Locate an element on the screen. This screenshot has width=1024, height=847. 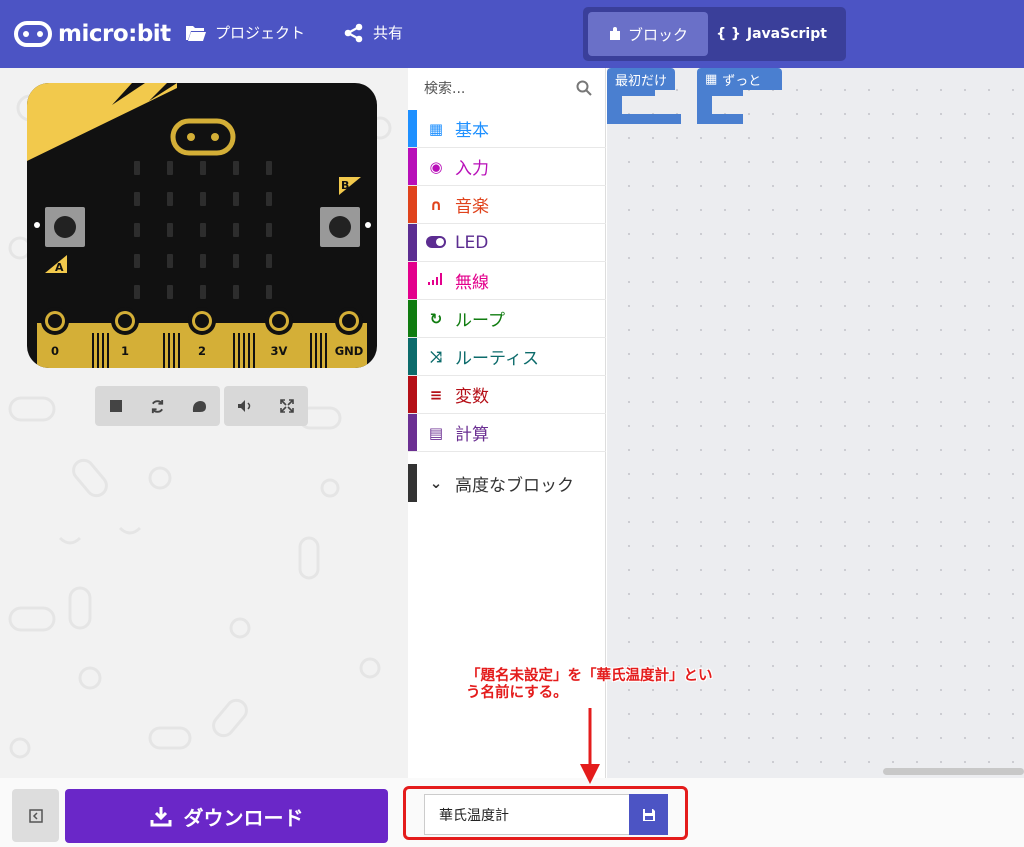
workspace-scrollbar is located at coordinates (953, 771).